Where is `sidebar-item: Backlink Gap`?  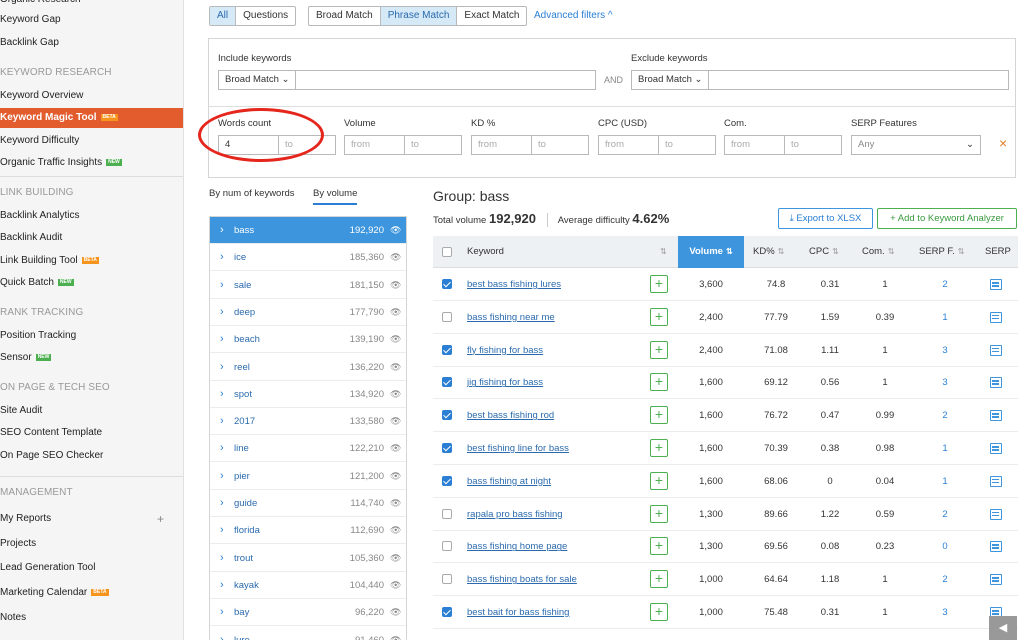 sidebar-item: Backlink Gap is located at coordinates (91, 43).